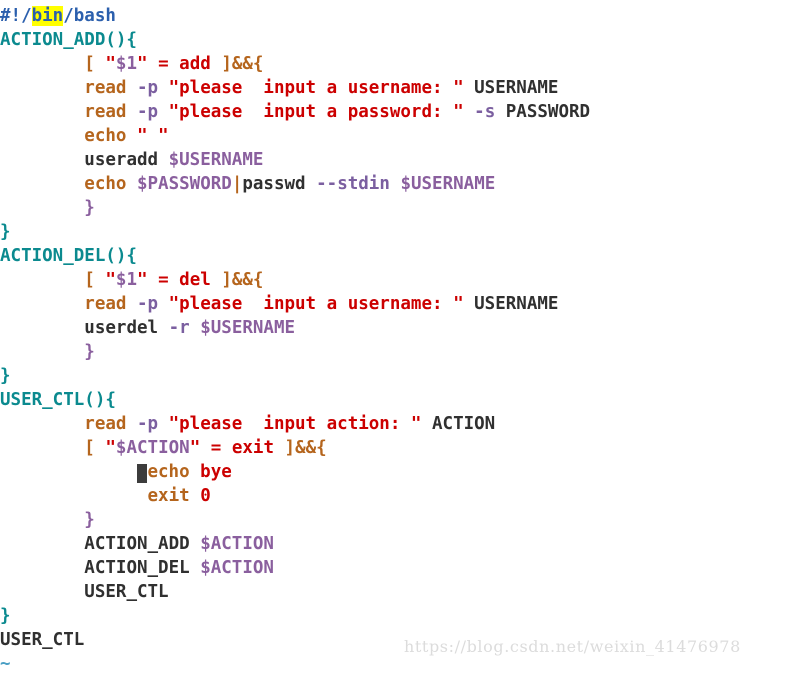 Image resolution: width=790 pixels, height=676 pixels. Describe the element at coordinates (316, 112) in the screenshot. I see `code-token: "please input a password: "` at that location.